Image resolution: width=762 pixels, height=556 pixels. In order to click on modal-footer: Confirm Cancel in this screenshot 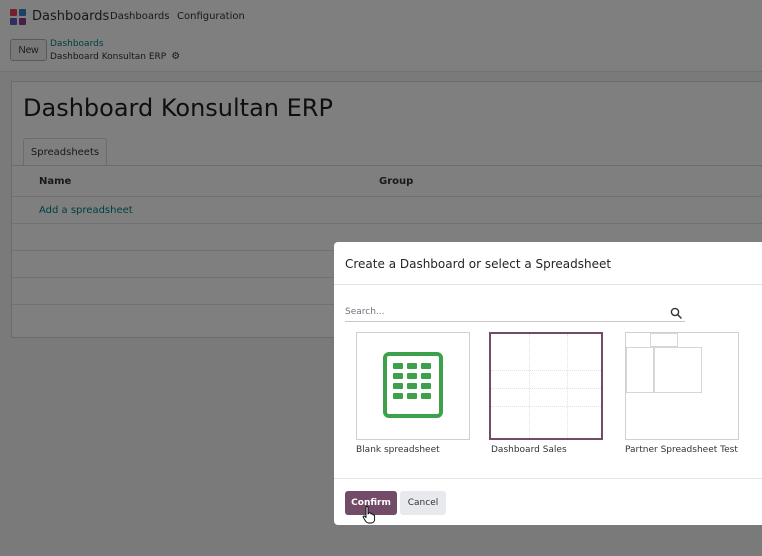, I will do `click(548, 501)`.